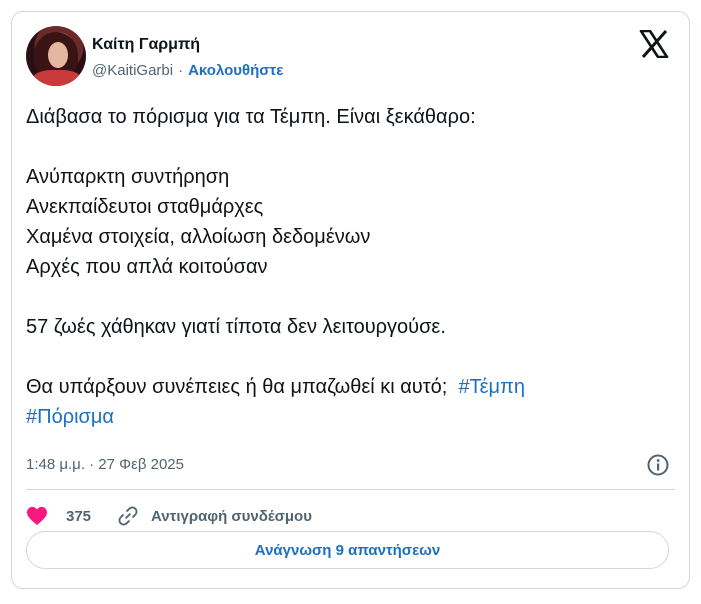 Image resolution: width=701 pixels, height=604 pixels. What do you see at coordinates (198, 237) in the screenshot?
I see `tweet-line: Χαμένα στοιχεία, αλλοίωση δεδομένων` at bounding box center [198, 237].